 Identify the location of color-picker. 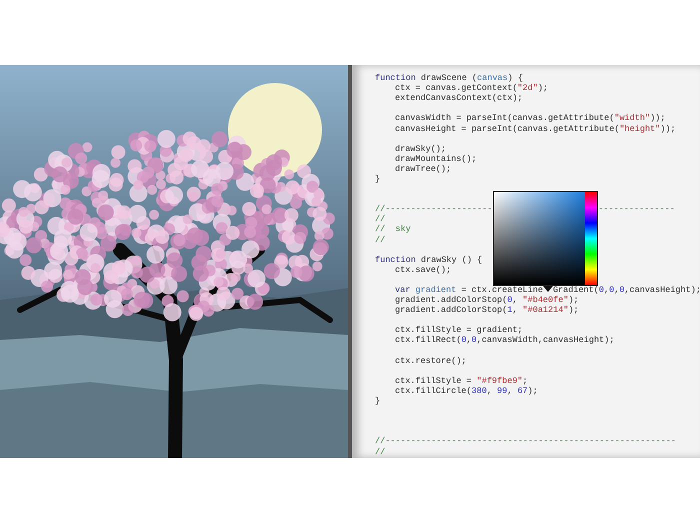
(545, 238).